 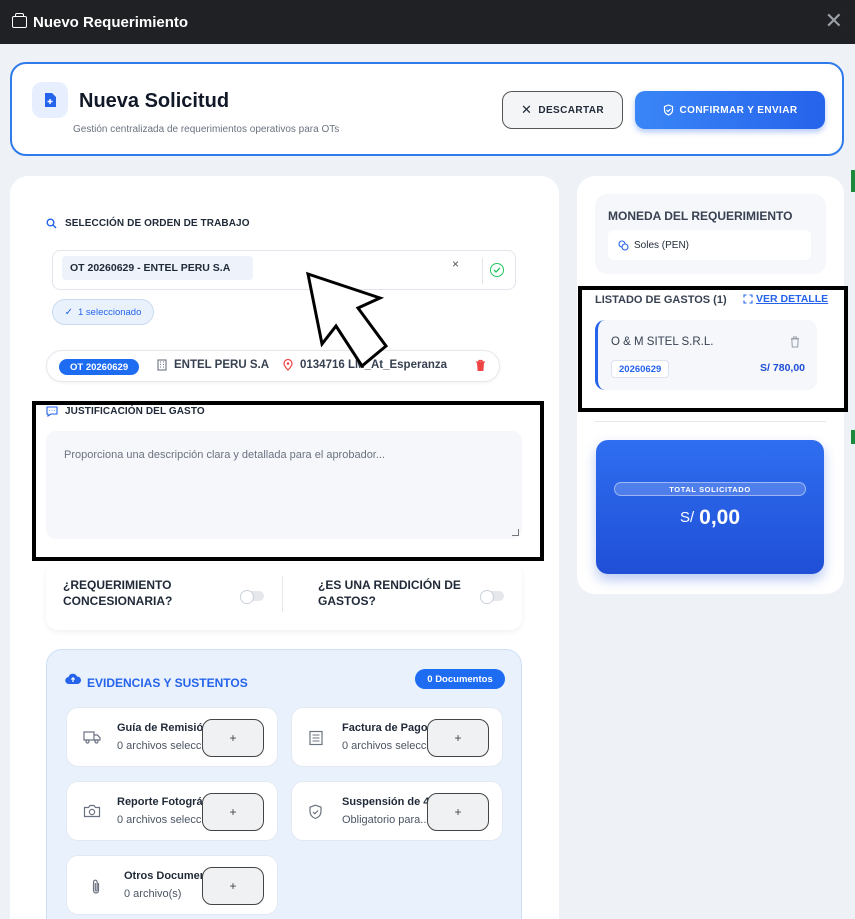 What do you see at coordinates (713, 349) in the screenshot?
I see `annotation-box-expenses` at bounding box center [713, 349].